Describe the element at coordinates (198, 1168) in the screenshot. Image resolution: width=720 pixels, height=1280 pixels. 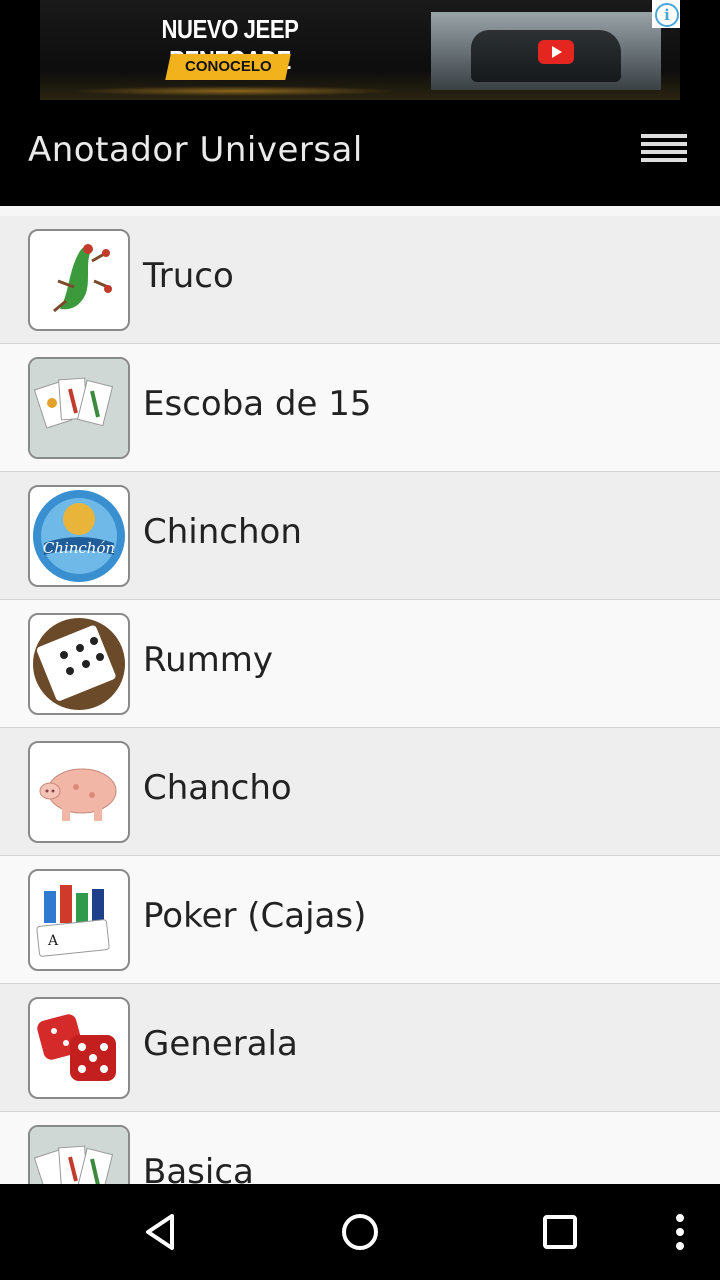
I see `list-item-label: Basica` at that location.